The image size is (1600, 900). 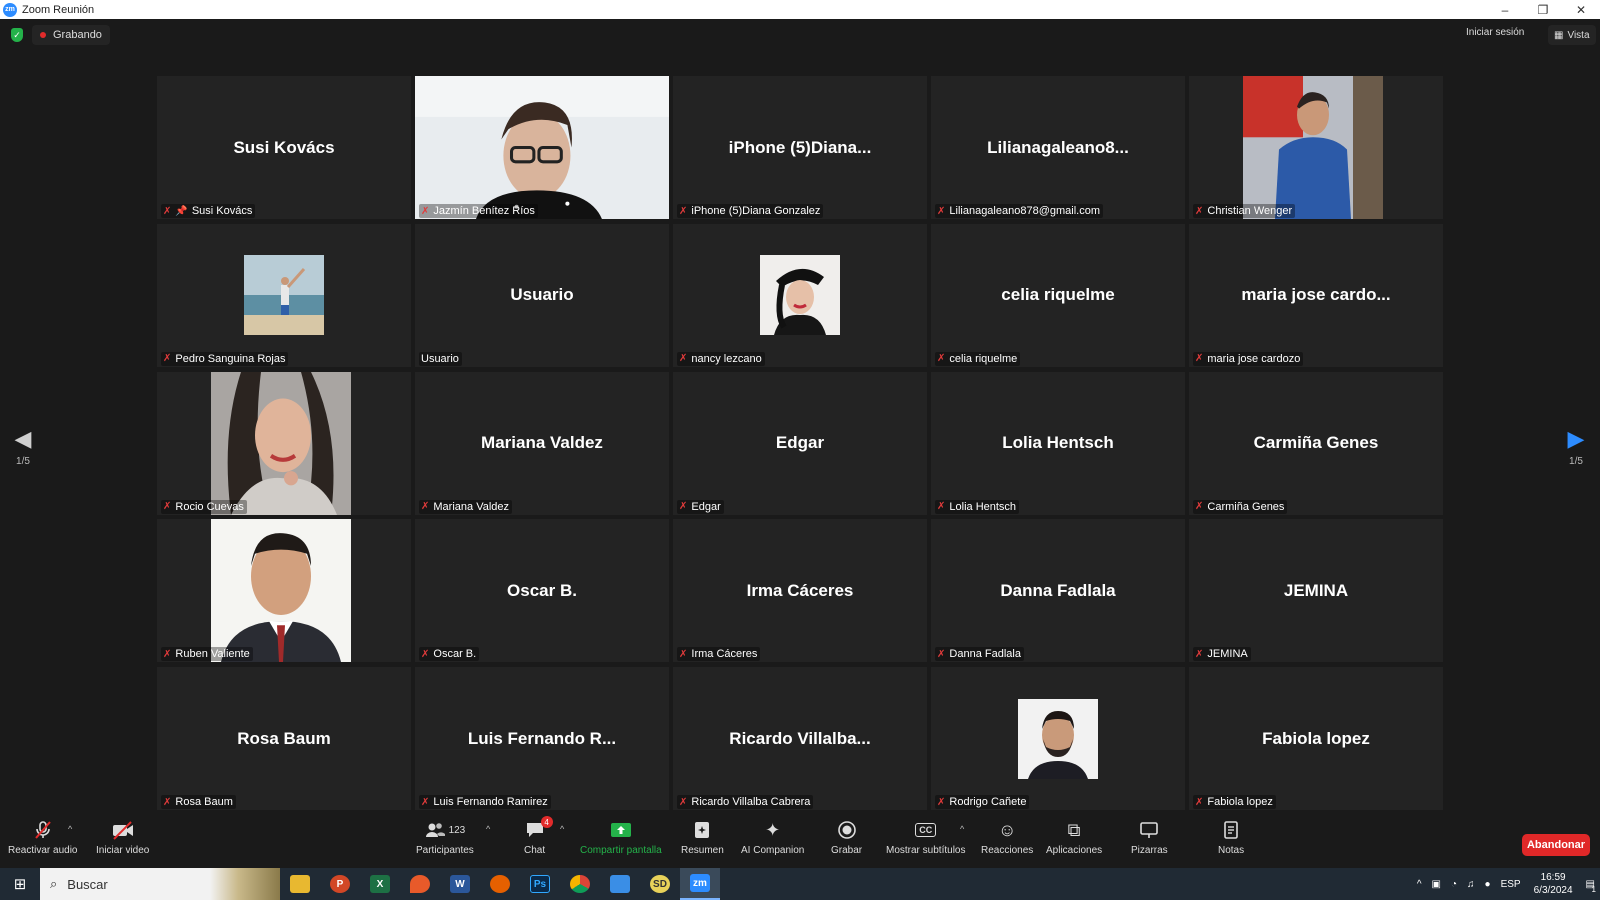 I want to click on flame-app-icon, so click(x=420, y=884).